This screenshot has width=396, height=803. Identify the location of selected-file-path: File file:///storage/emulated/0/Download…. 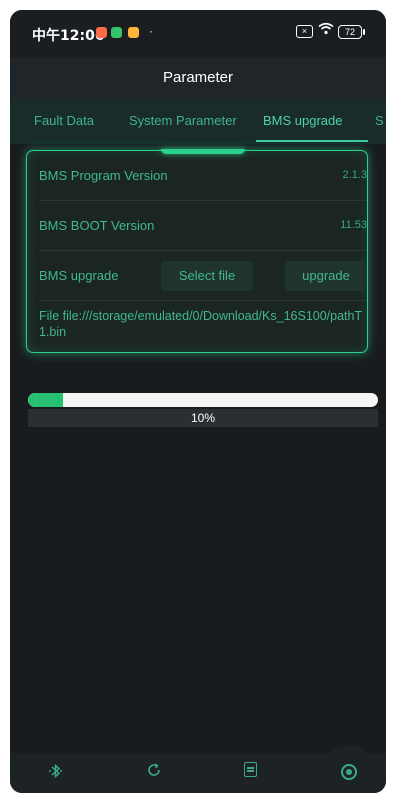
(201, 324).